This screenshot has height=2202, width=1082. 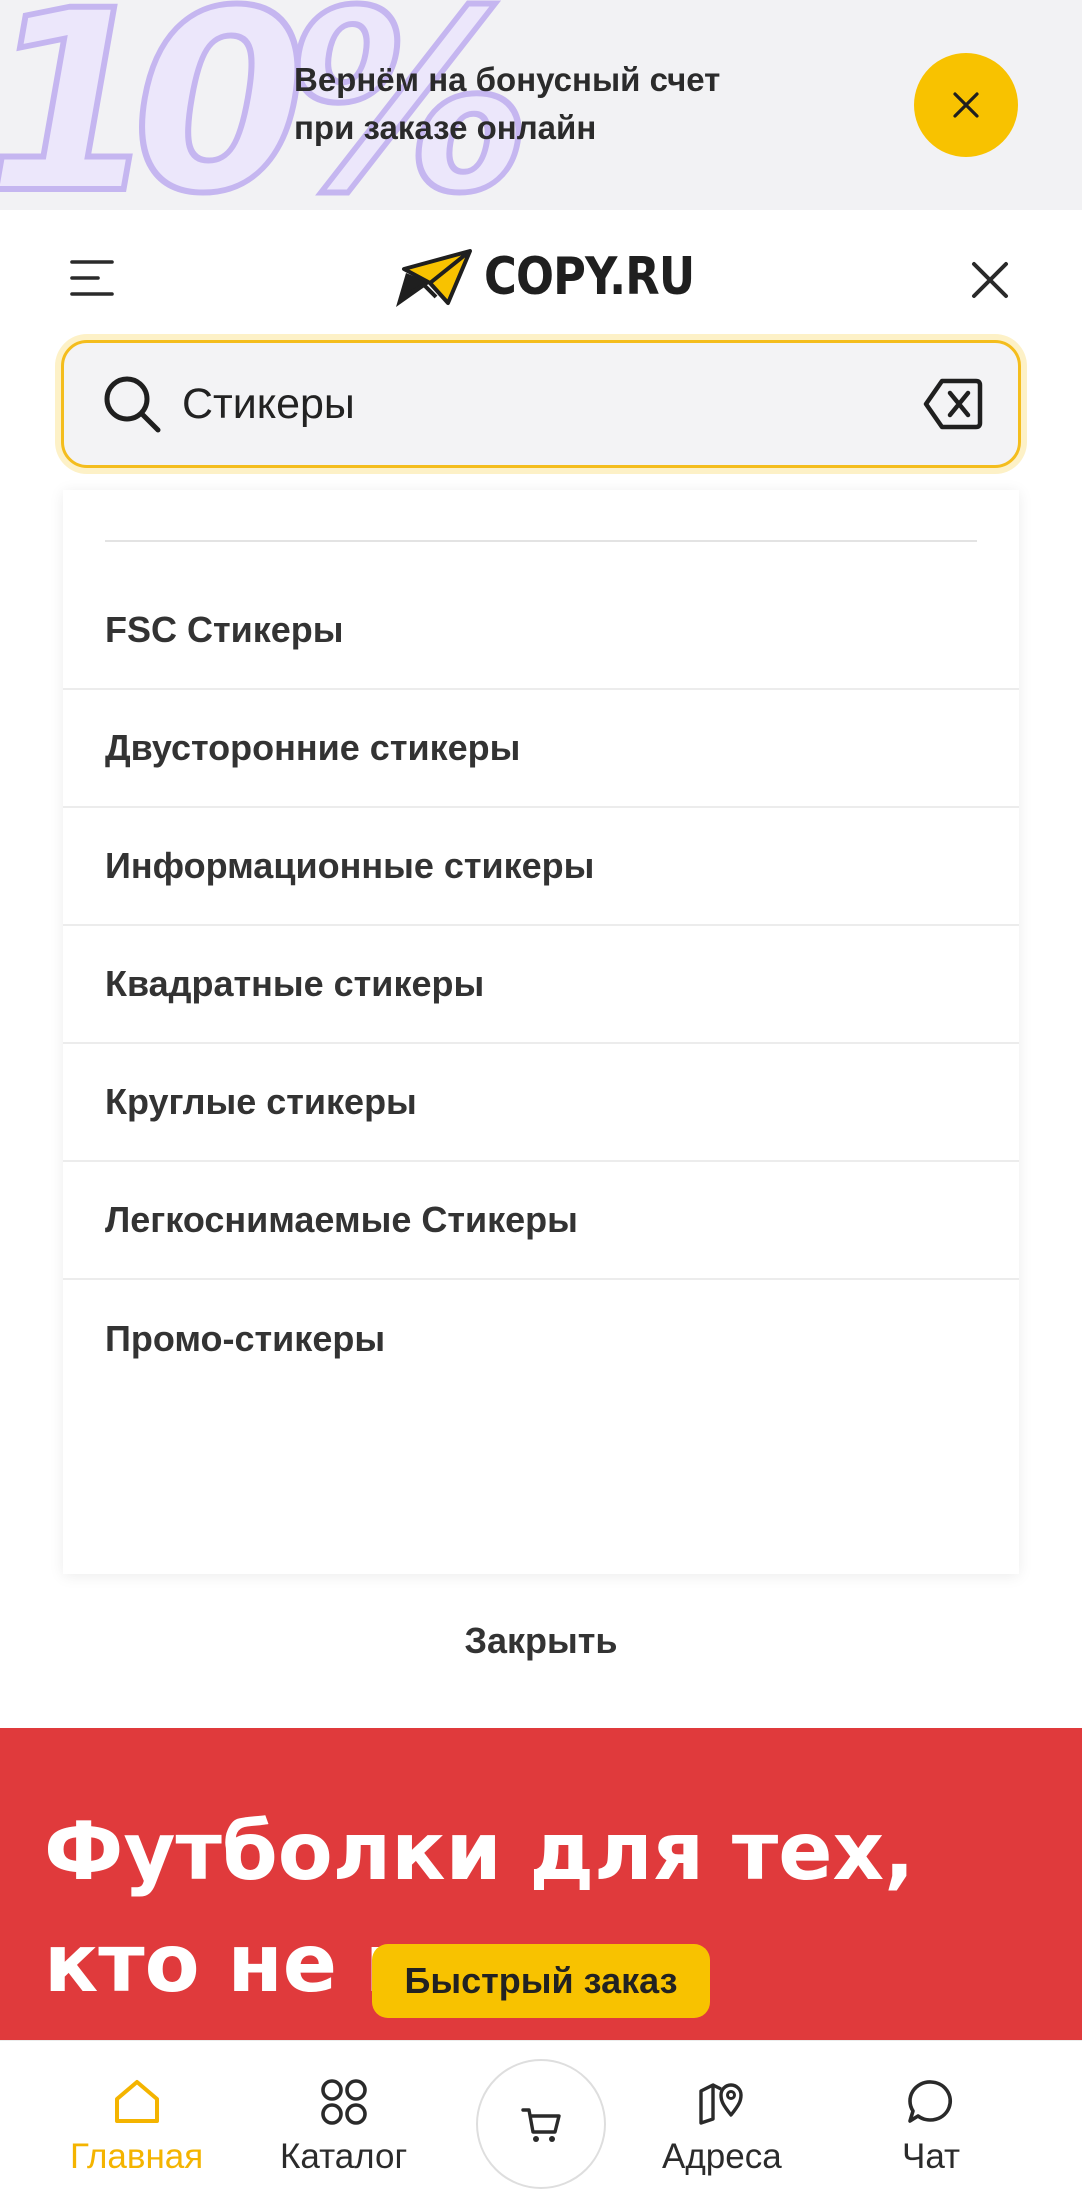 What do you see at coordinates (541, 1339) in the screenshot?
I see `suggestion-item: Промо-стикеры` at bounding box center [541, 1339].